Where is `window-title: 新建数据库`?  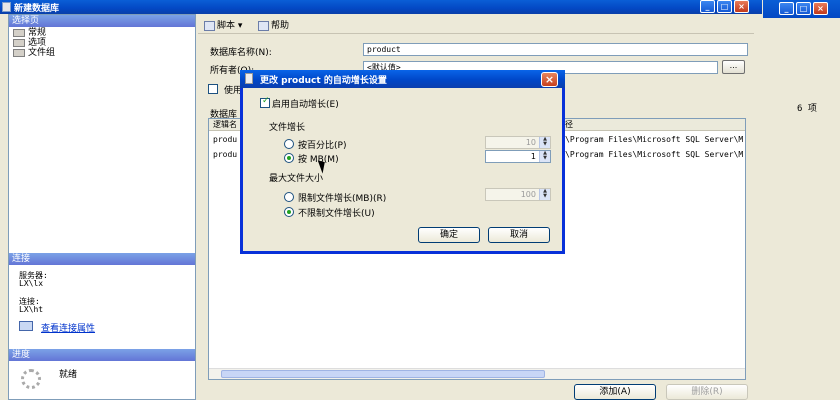
window-title: 新建数据库 is located at coordinates (37, 9).